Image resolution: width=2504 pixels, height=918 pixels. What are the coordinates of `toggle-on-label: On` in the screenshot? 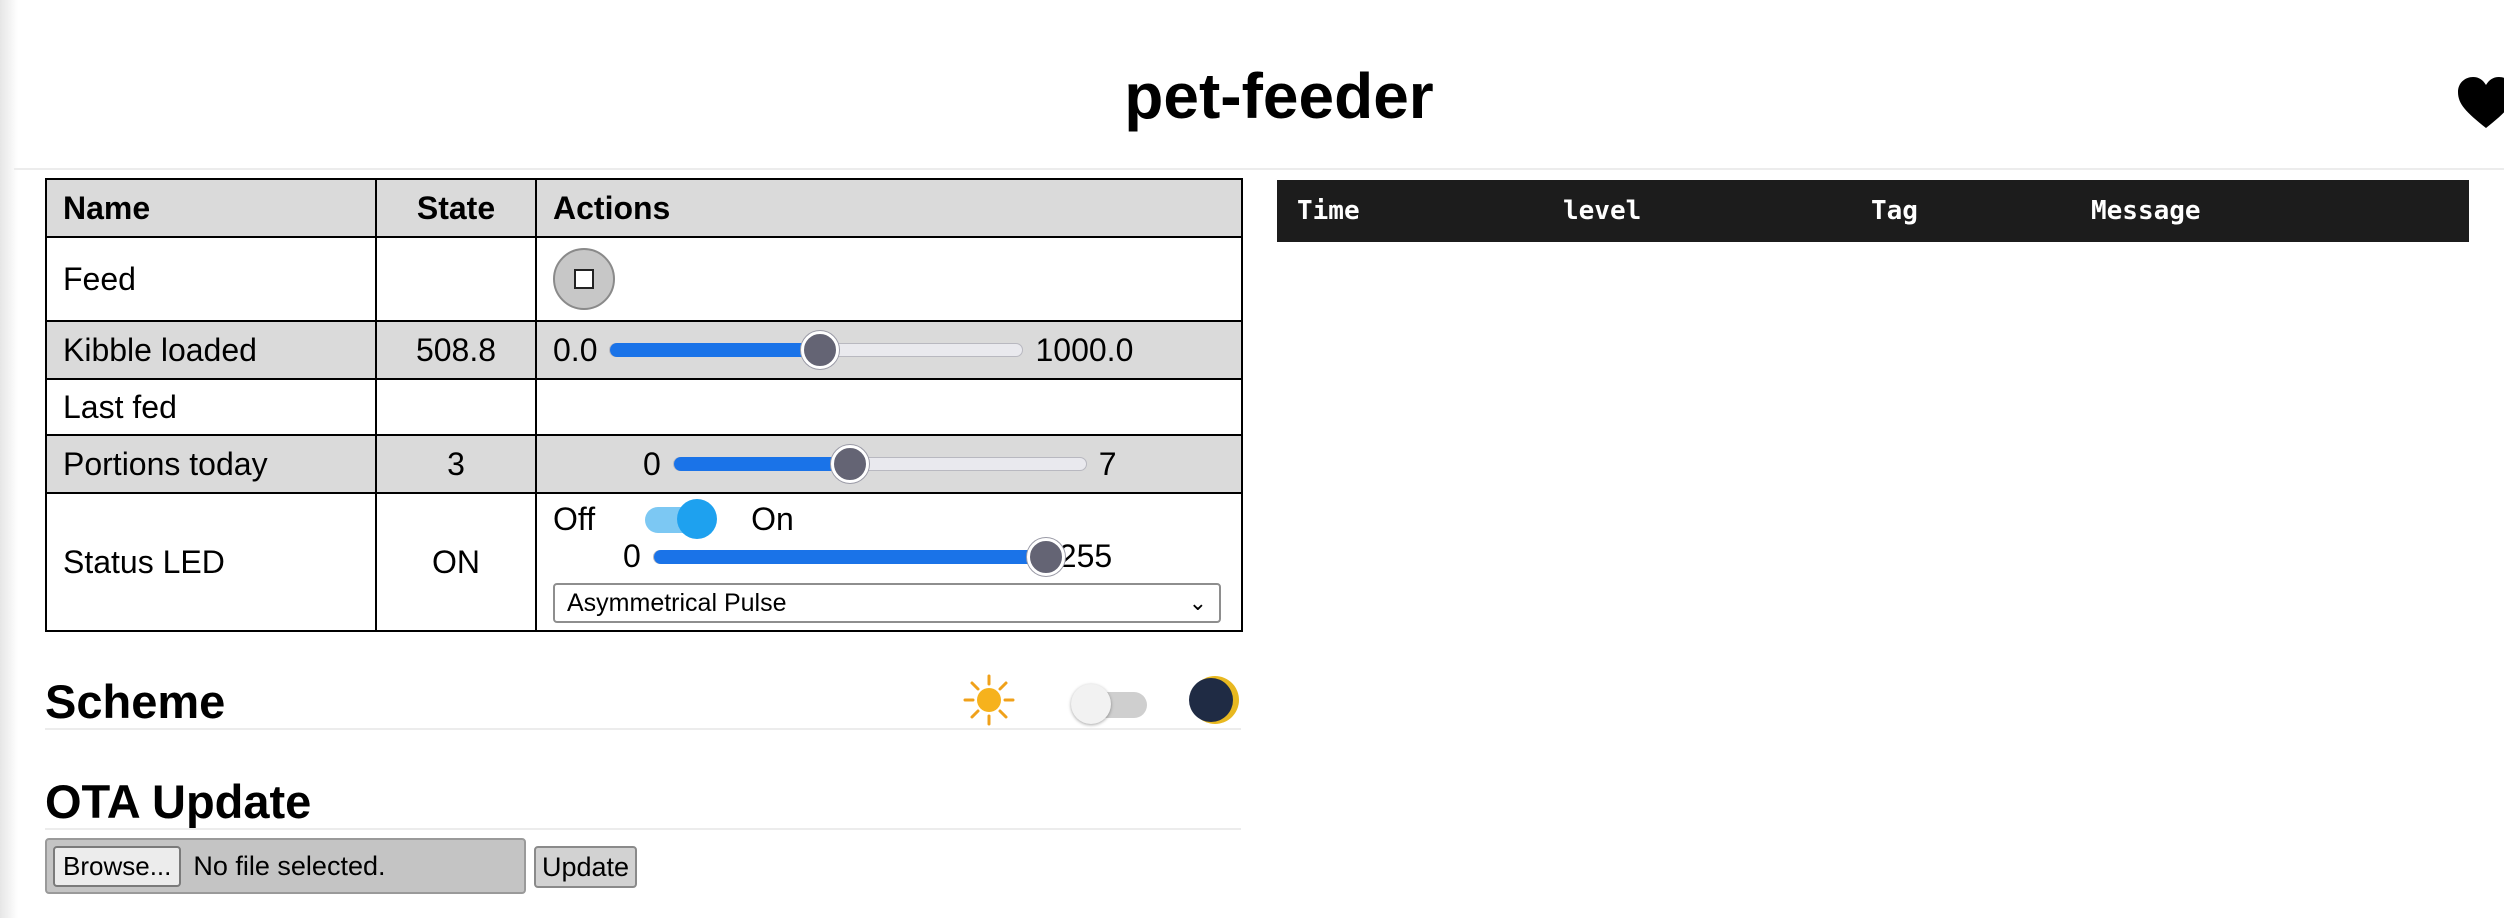 It's located at (772, 519).